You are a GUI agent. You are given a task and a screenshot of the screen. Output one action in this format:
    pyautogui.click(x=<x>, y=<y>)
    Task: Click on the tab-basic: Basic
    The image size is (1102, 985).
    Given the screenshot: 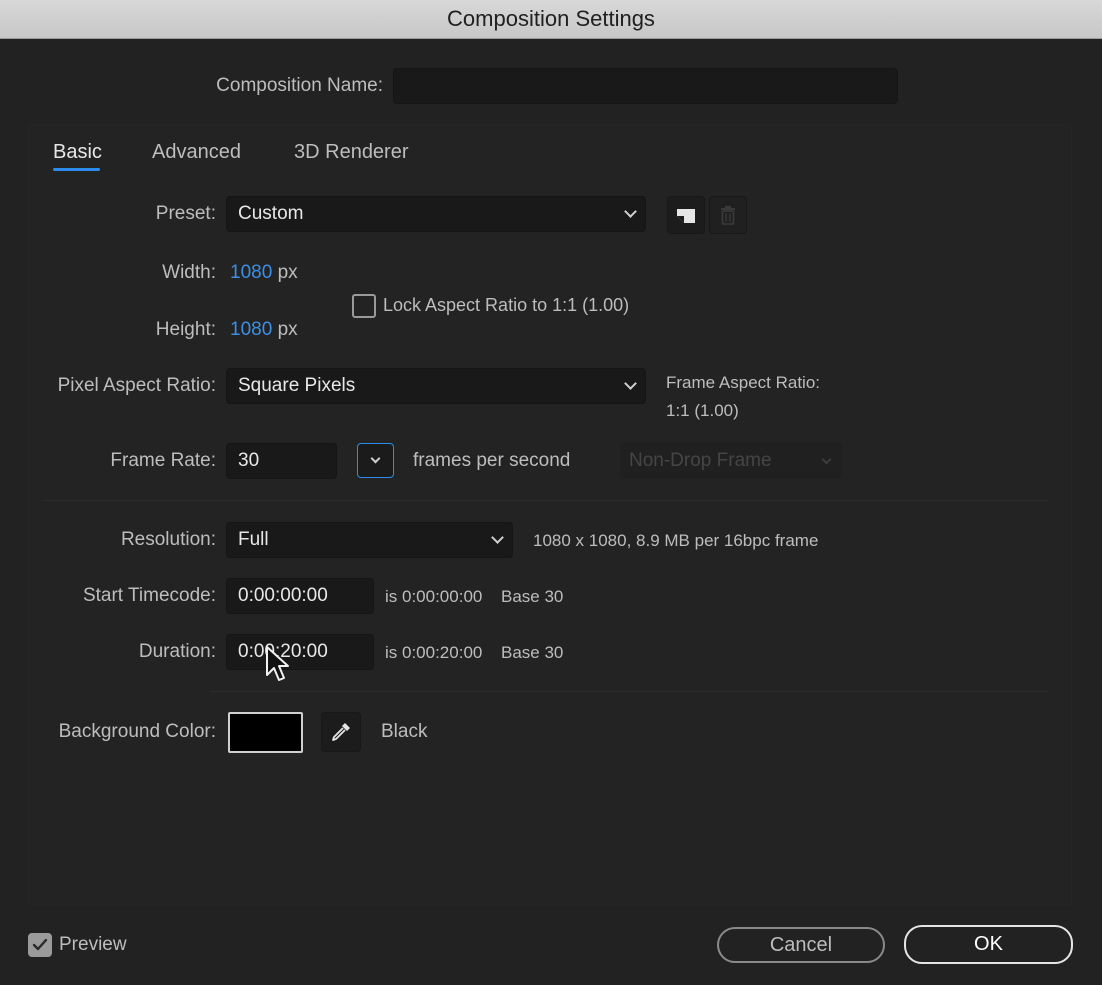 What is the action you would take?
    pyautogui.click(x=77, y=152)
    